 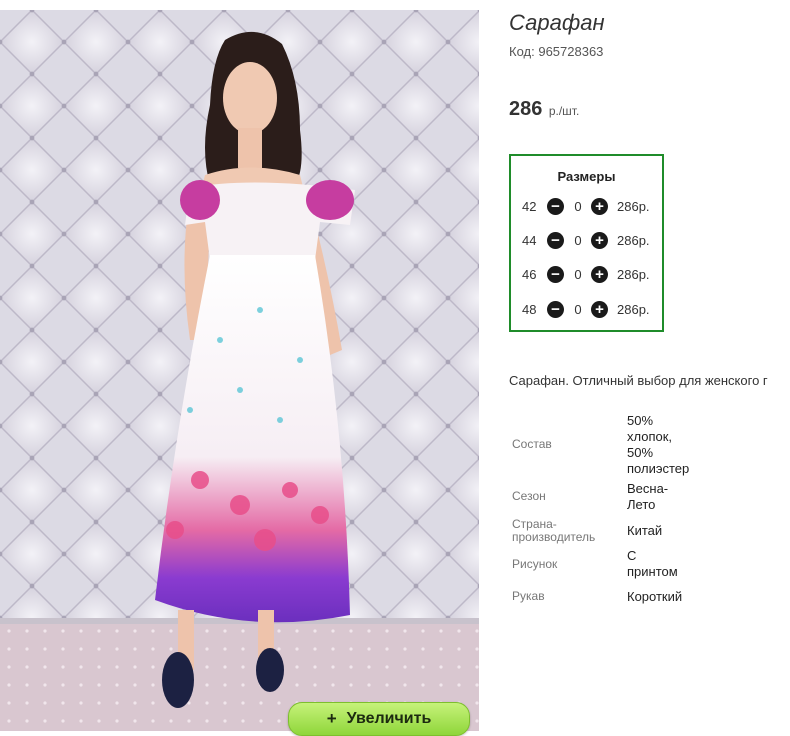 I want to click on sizes-heading: Размеры, so click(x=586, y=176).